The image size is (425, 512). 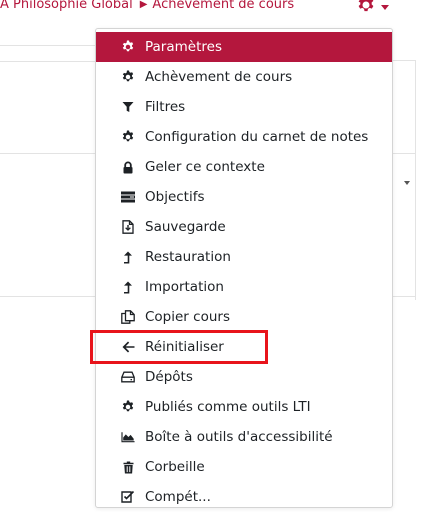 What do you see at coordinates (66, 6) in the screenshot?
I see `breadcrumb-course: A Philosophie Global` at bounding box center [66, 6].